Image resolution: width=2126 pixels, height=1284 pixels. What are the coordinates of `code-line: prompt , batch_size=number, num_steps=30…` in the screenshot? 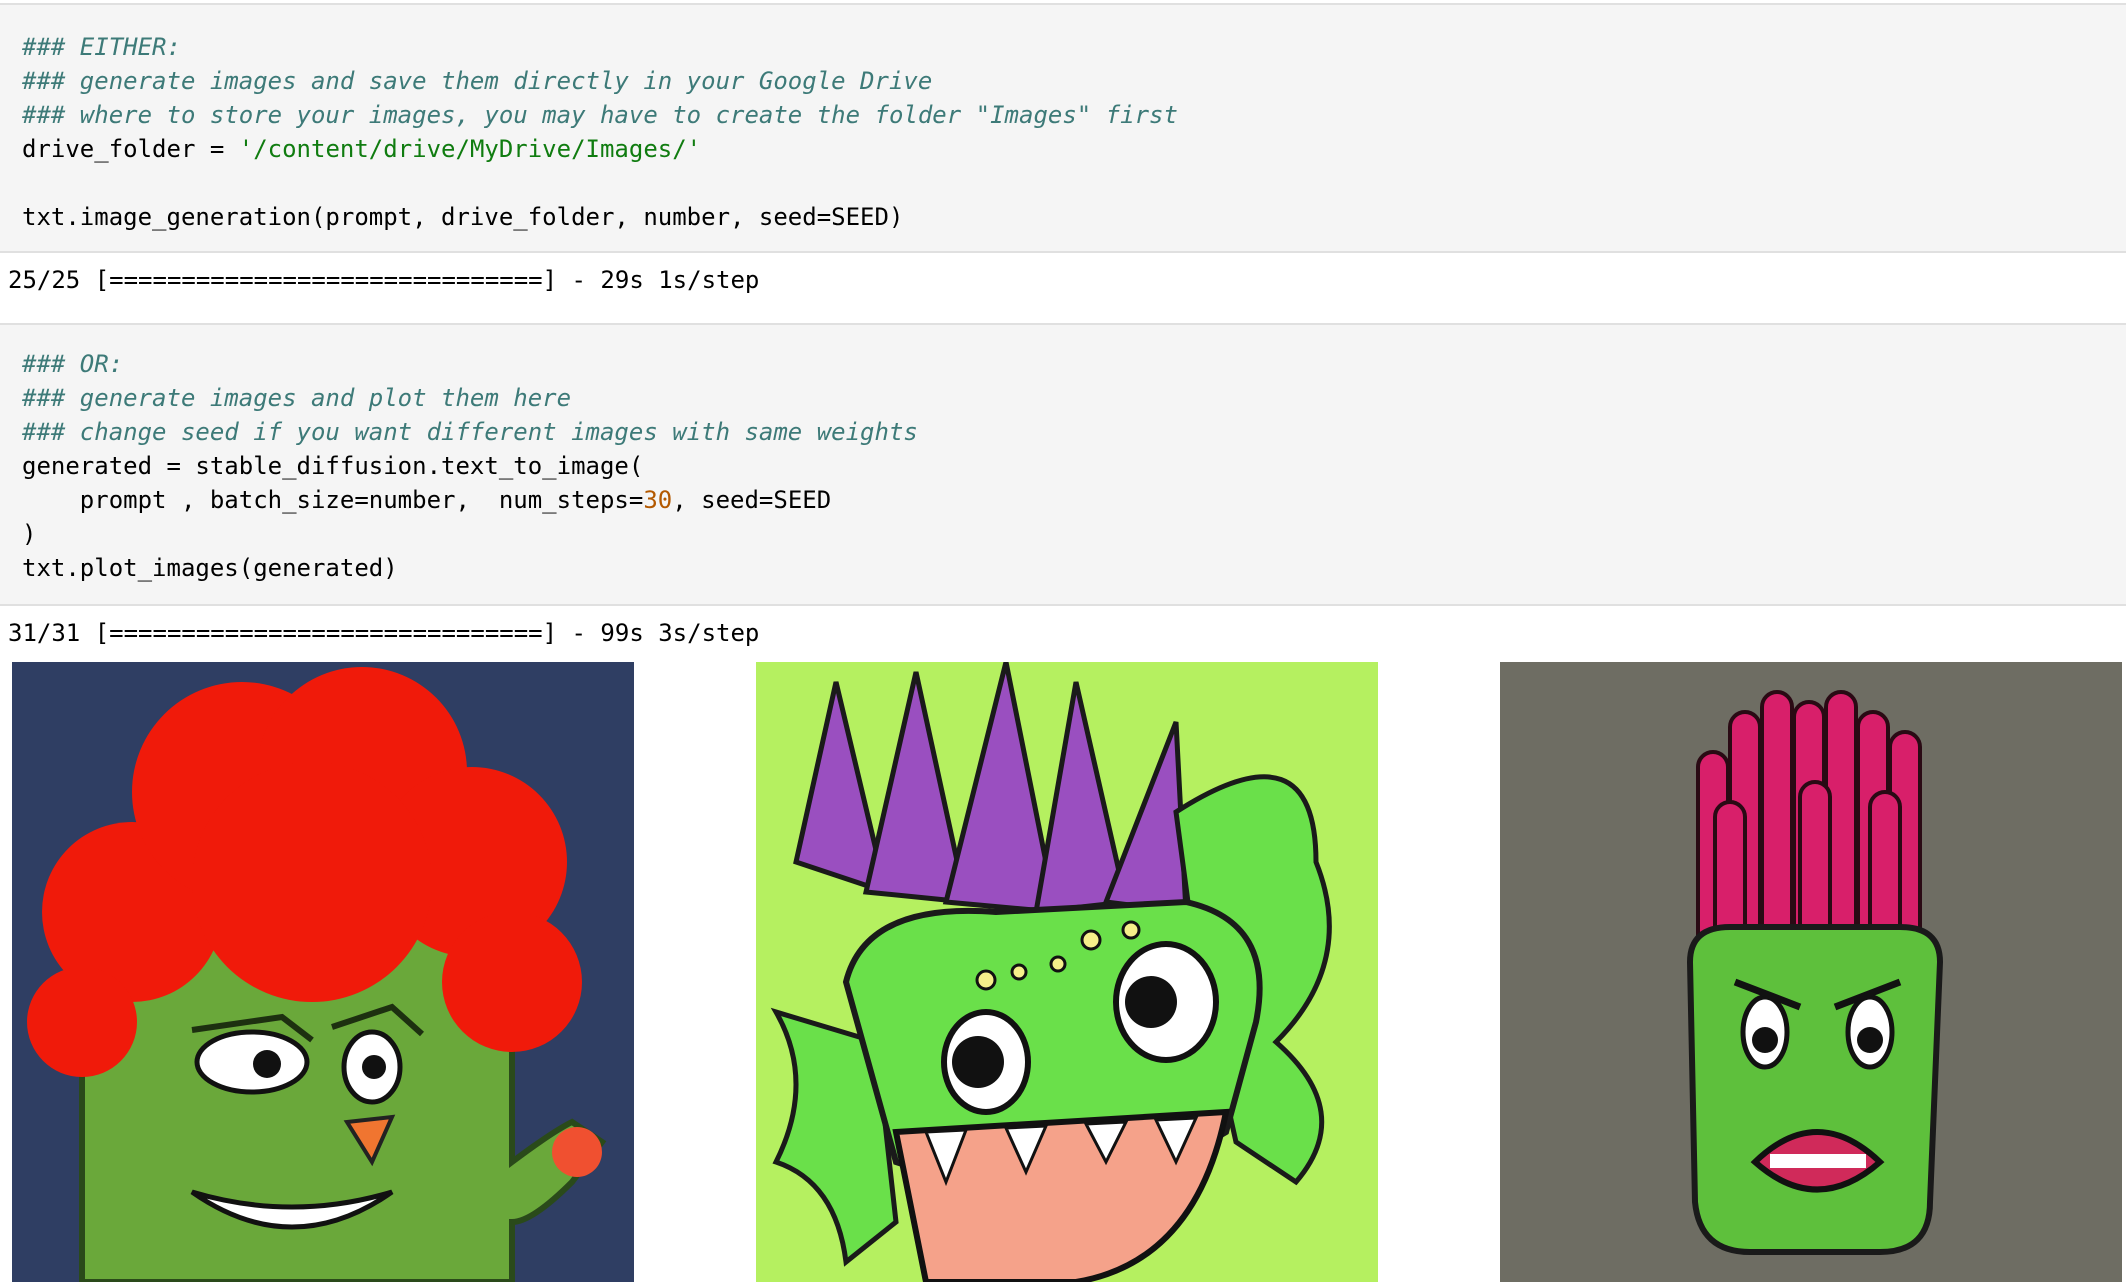 It's located at (1074, 500).